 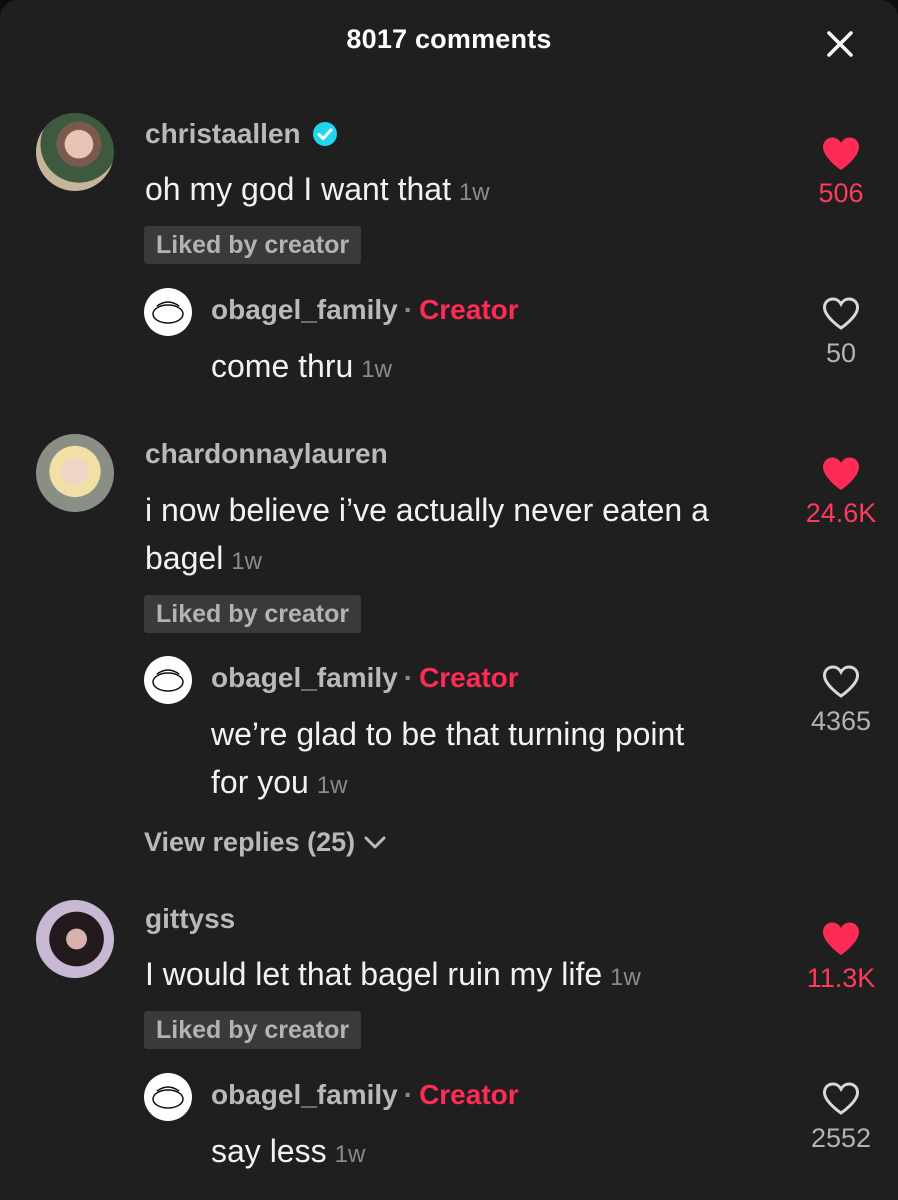 What do you see at coordinates (375, 842) in the screenshot?
I see `chevron-down-icon` at bounding box center [375, 842].